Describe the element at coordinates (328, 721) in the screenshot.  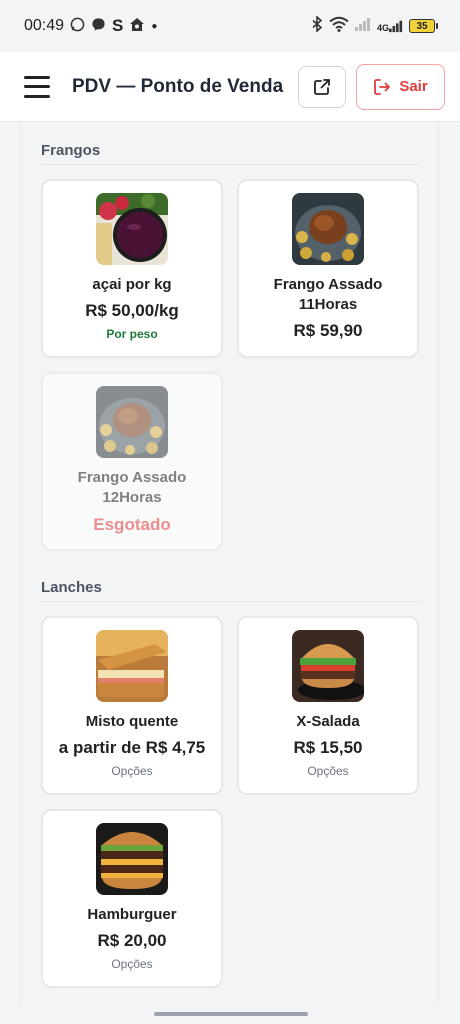
I see `product-name: X-Salada` at that location.